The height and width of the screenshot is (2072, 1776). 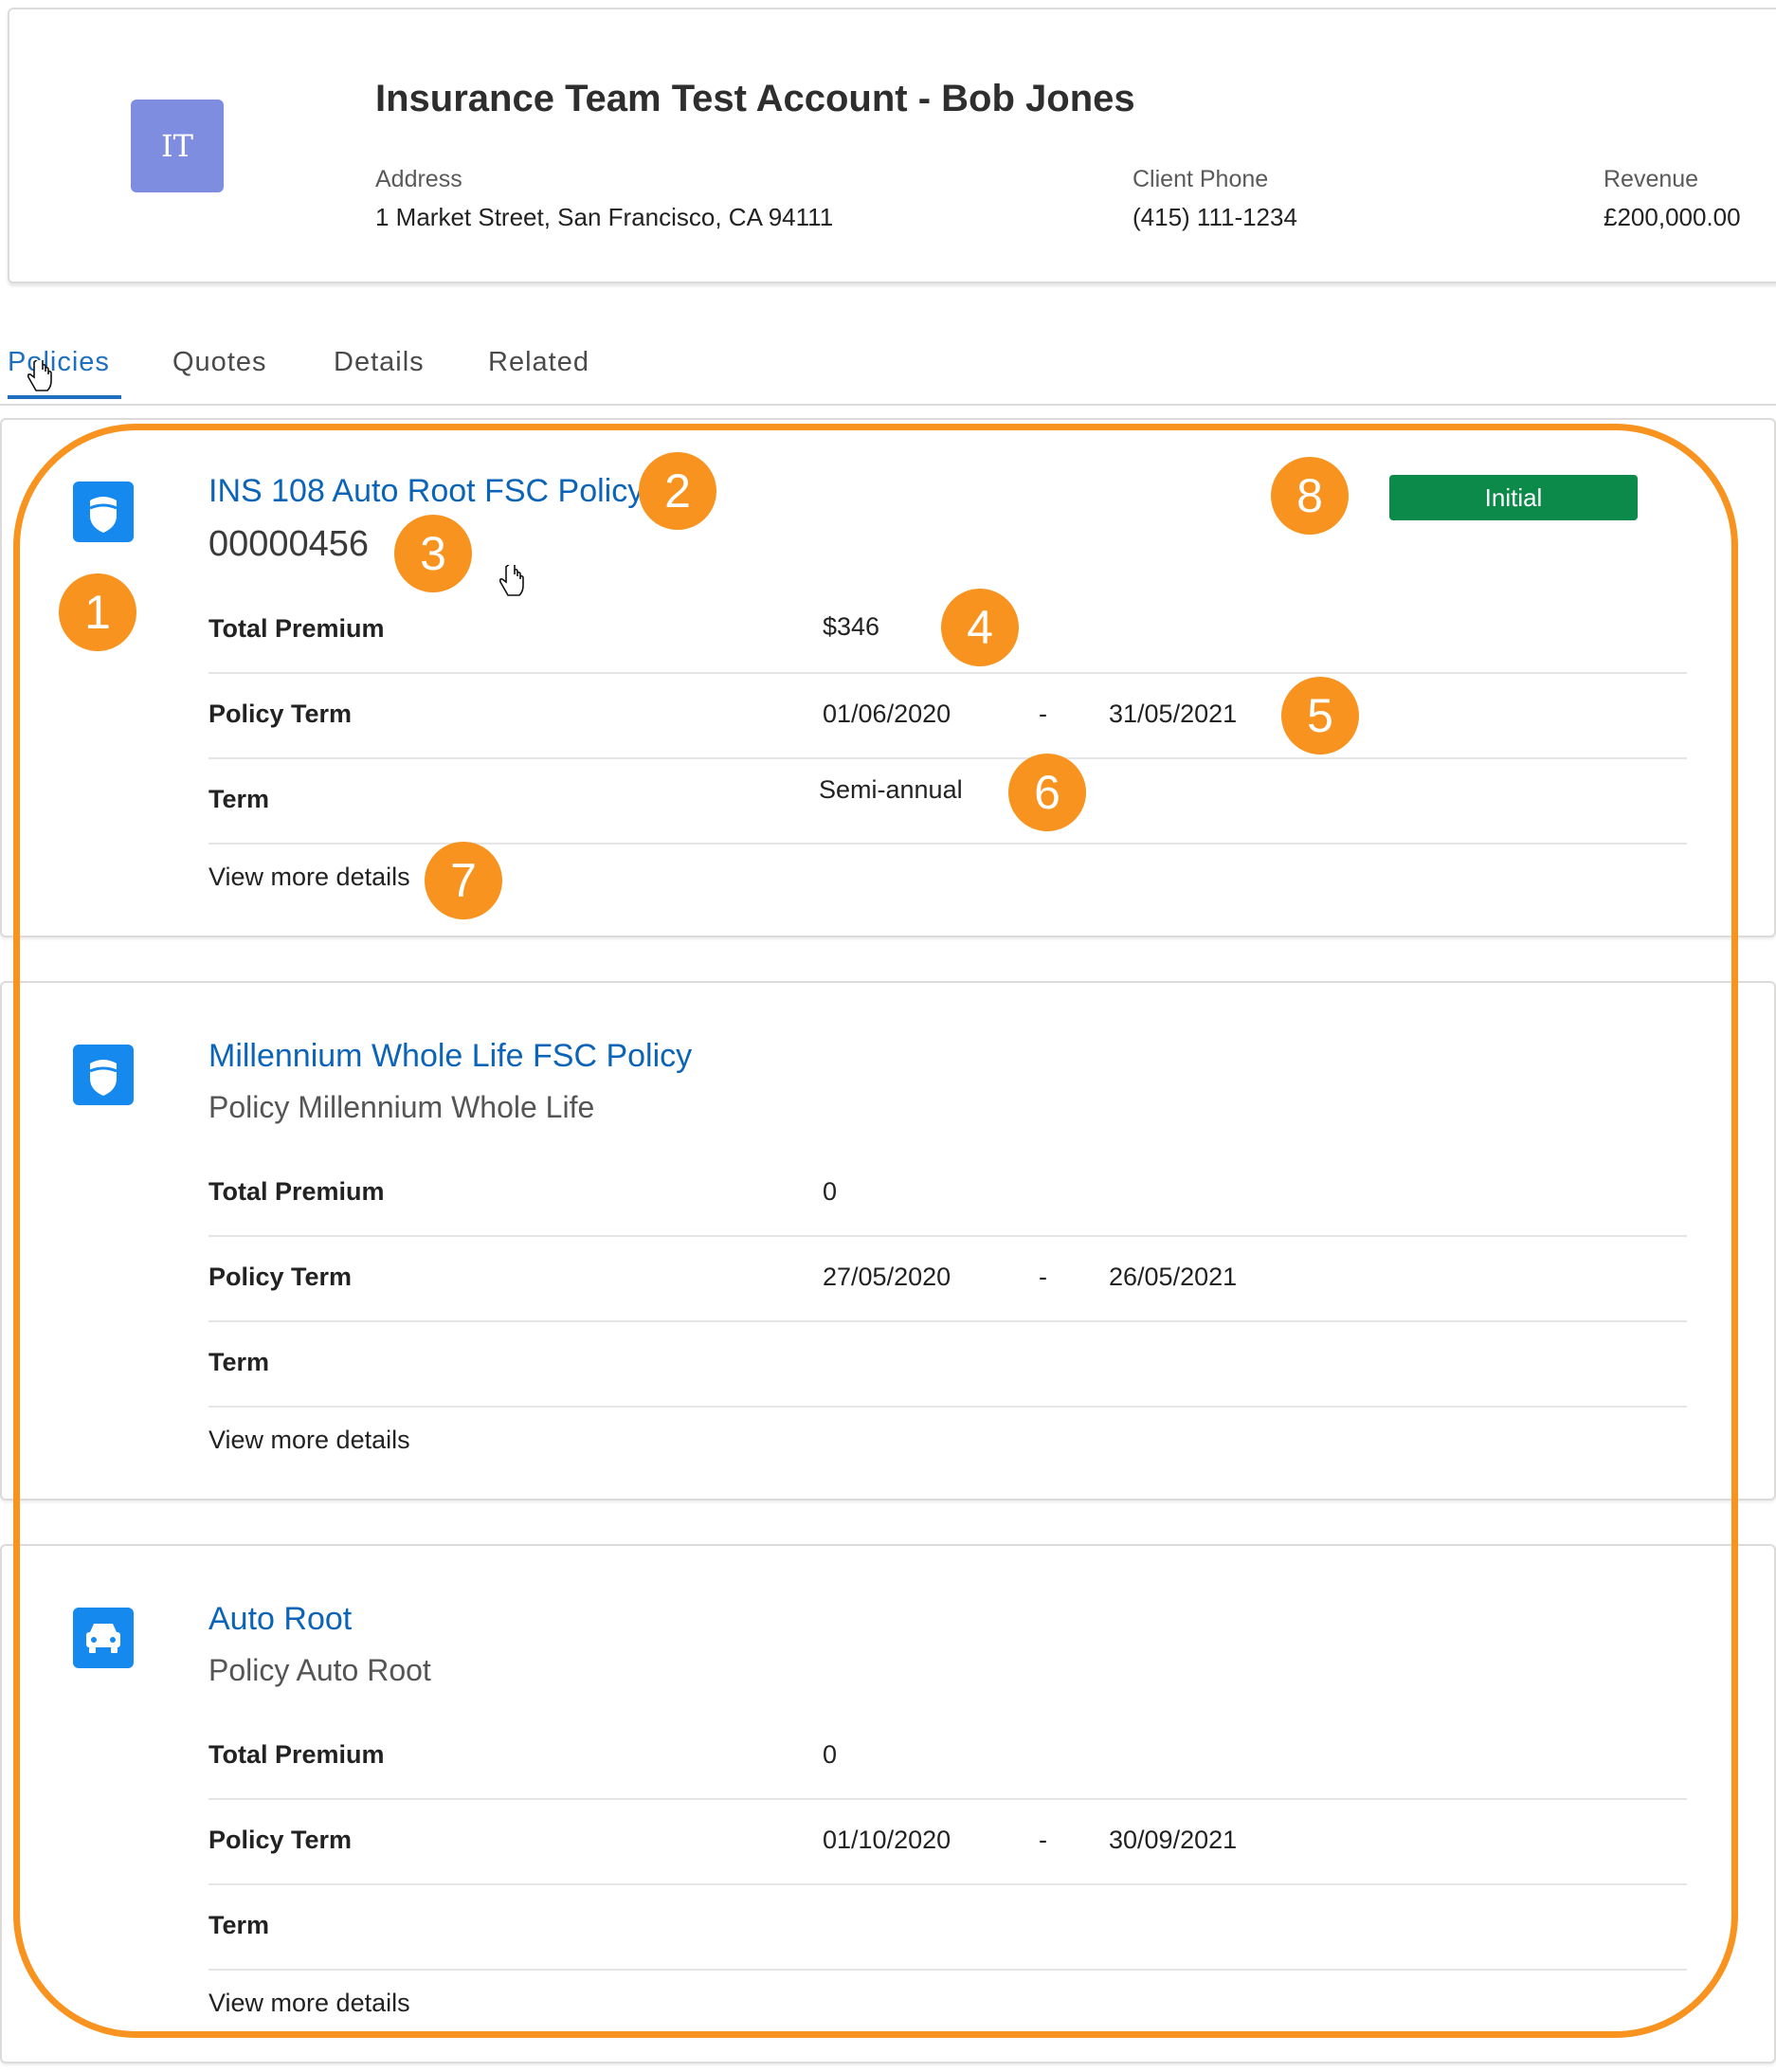 What do you see at coordinates (1310, 496) in the screenshot?
I see `callout-8: 8` at bounding box center [1310, 496].